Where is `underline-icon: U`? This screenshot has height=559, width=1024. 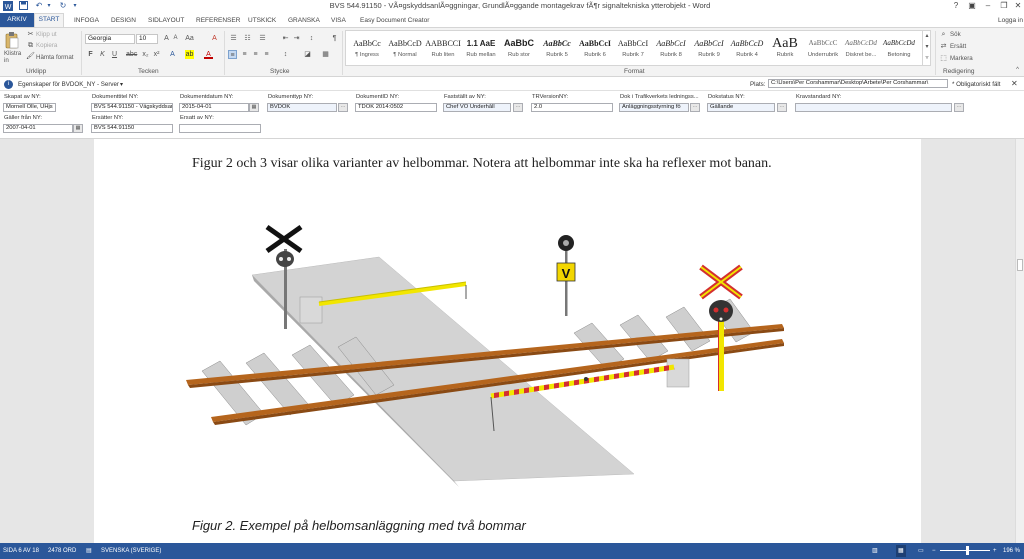 underline-icon: U is located at coordinates (114, 54).